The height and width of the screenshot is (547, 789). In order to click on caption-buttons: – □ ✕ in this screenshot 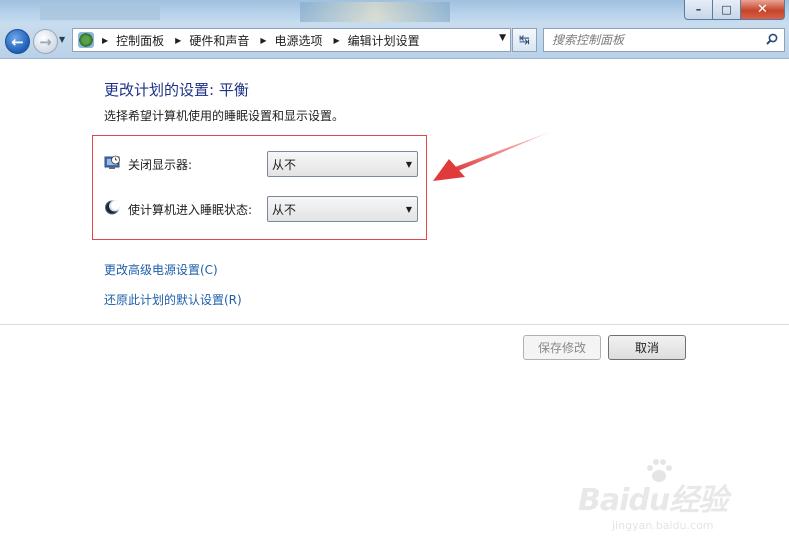, I will do `click(734, 10)`.